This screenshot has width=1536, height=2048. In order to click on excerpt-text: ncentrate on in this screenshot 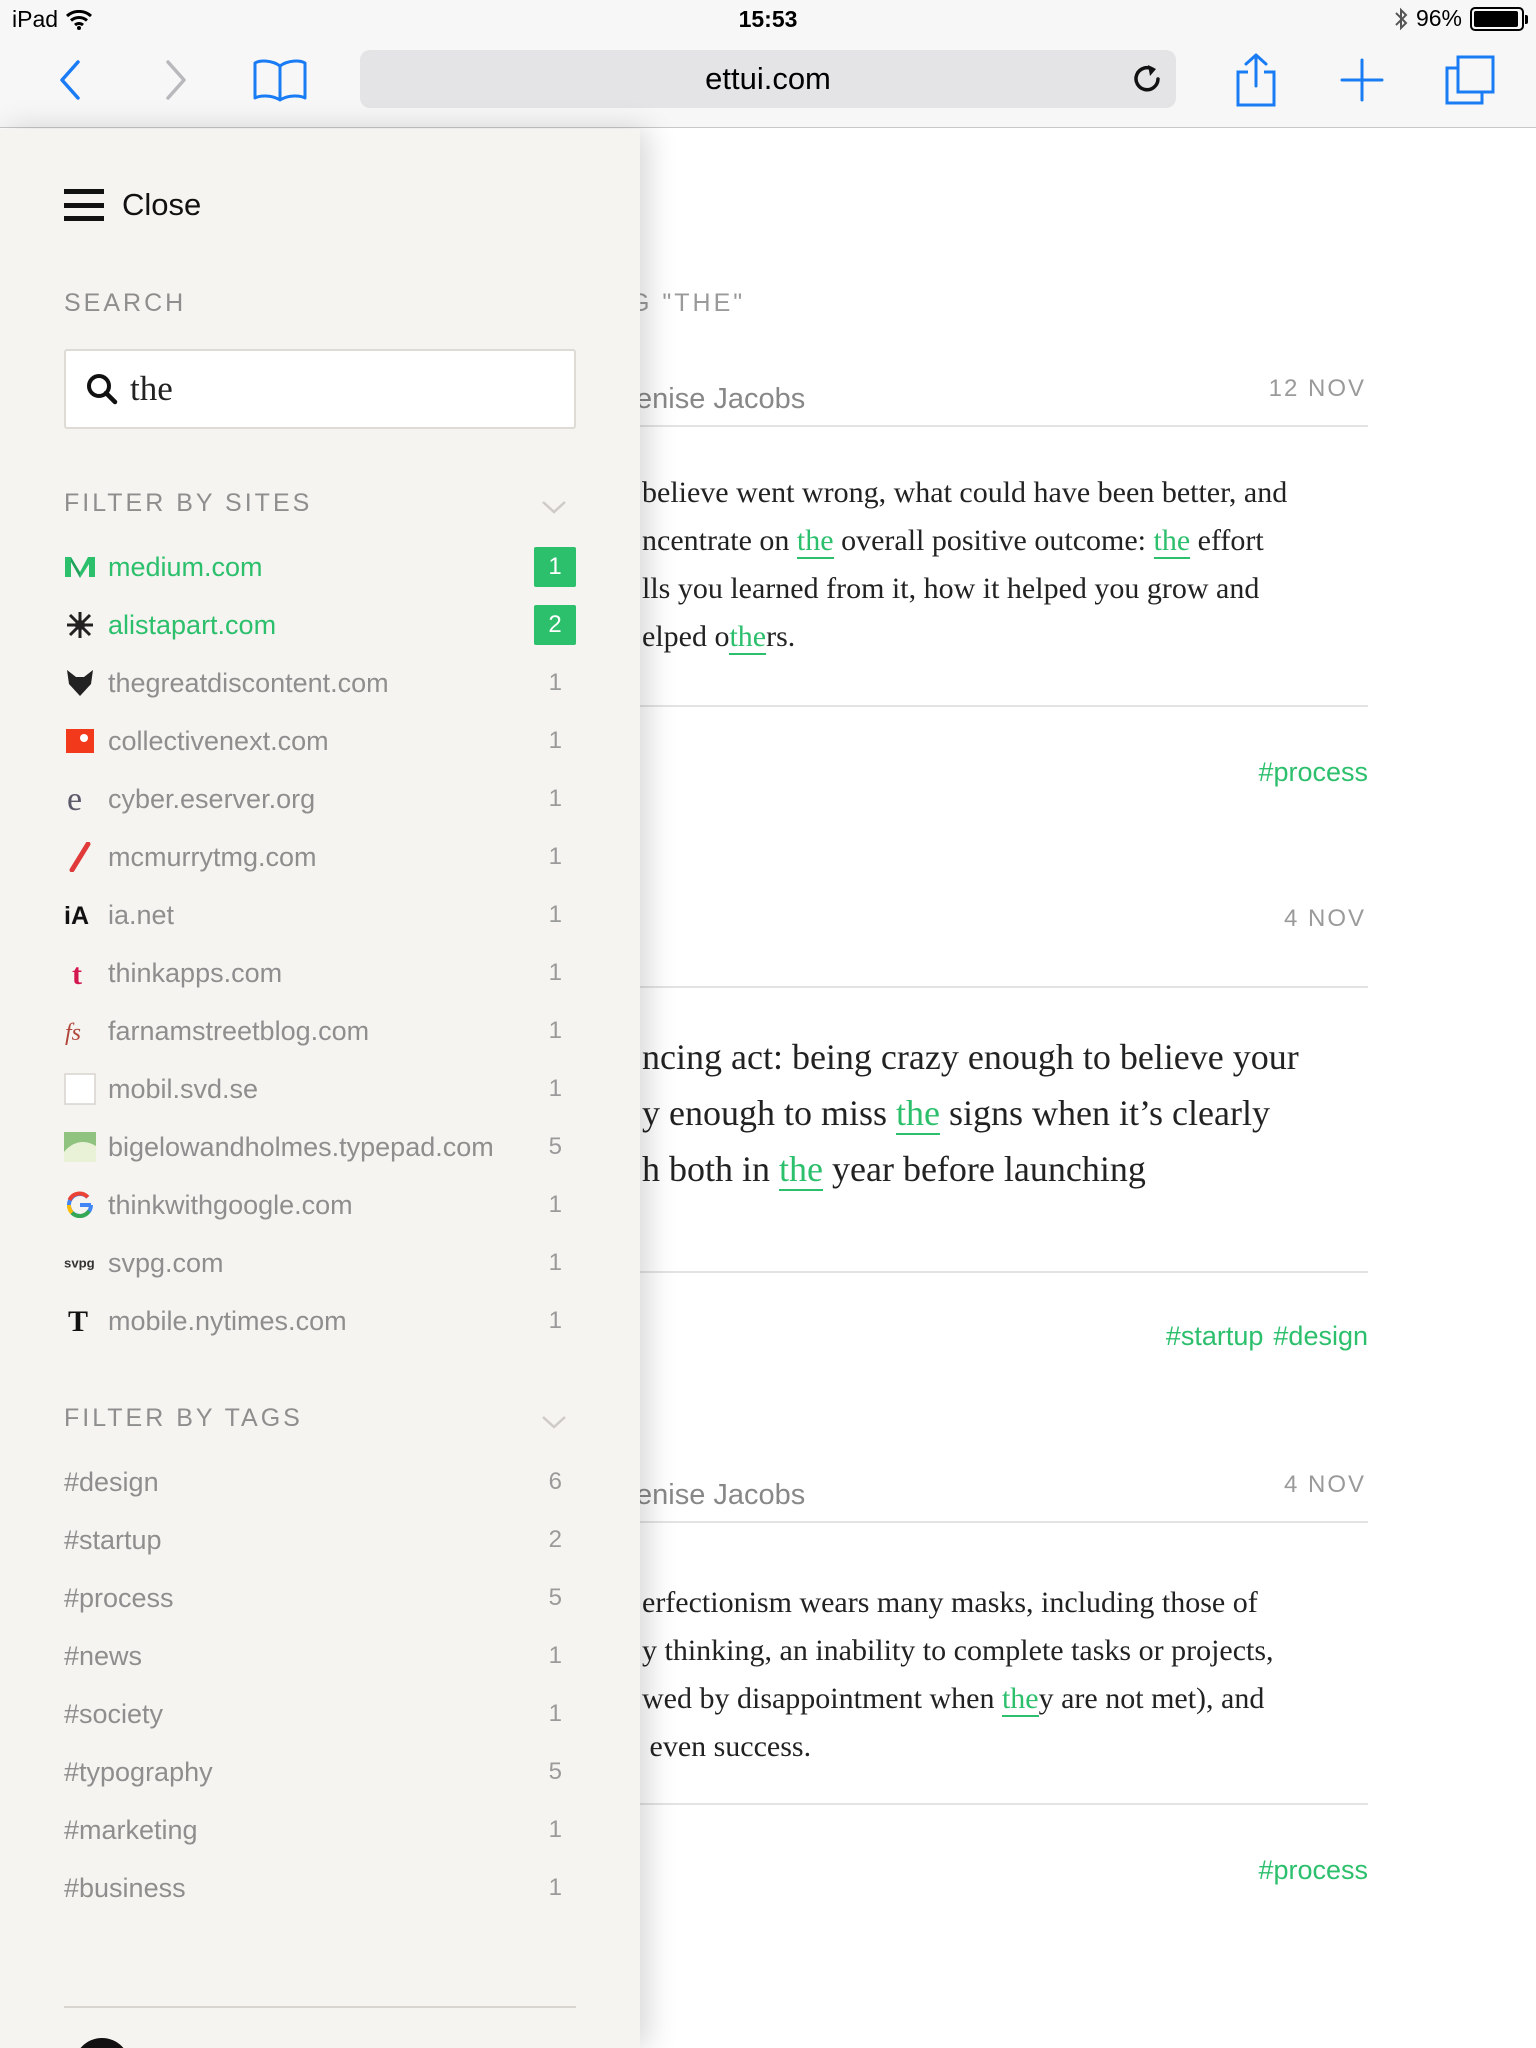, I will do `click(719, 540)`.